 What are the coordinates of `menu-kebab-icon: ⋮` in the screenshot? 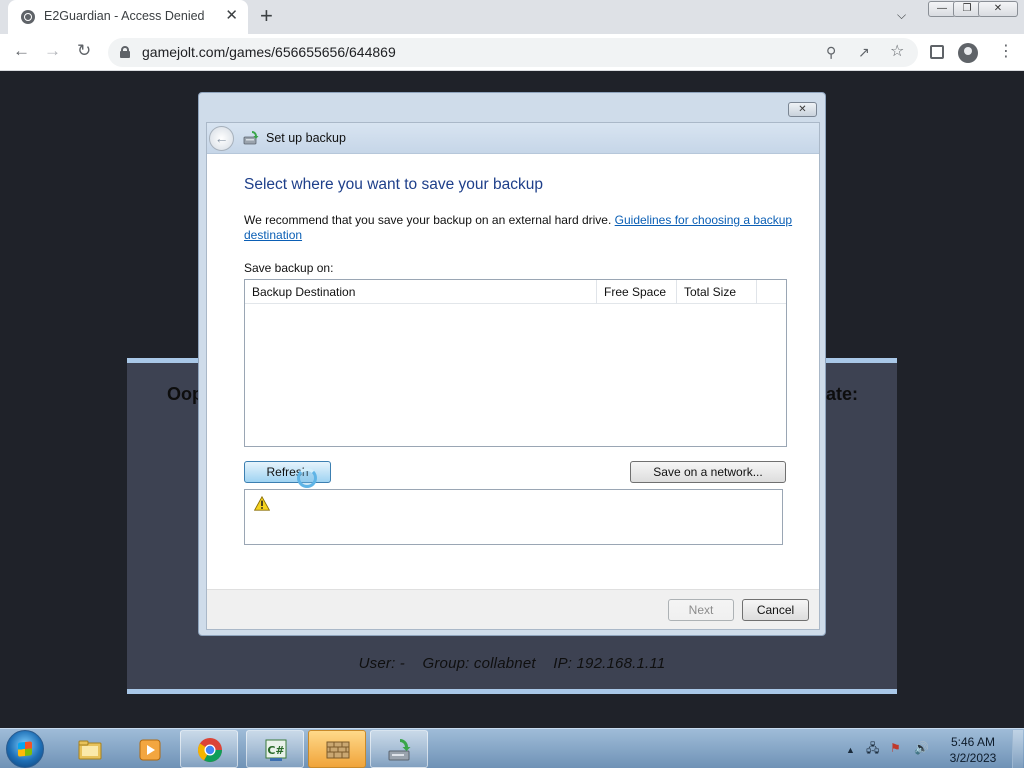 It's located at (1006, 52).